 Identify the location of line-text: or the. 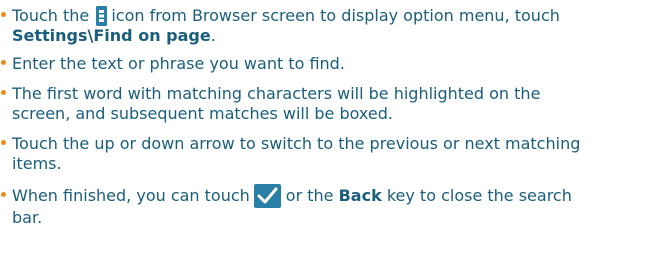
(309, 195).